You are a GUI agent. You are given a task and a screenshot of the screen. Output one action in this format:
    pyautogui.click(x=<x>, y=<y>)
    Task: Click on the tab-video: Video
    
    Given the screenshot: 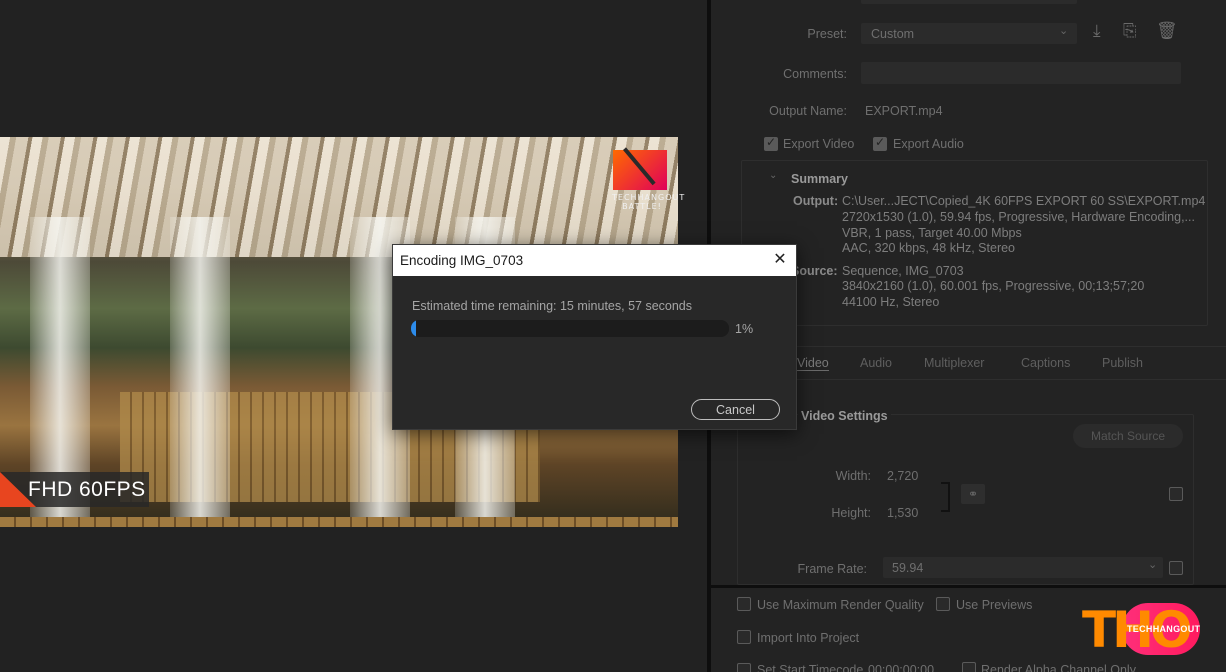 What is the action you would take?
    pyautogui.click(x=813, y=363)
    